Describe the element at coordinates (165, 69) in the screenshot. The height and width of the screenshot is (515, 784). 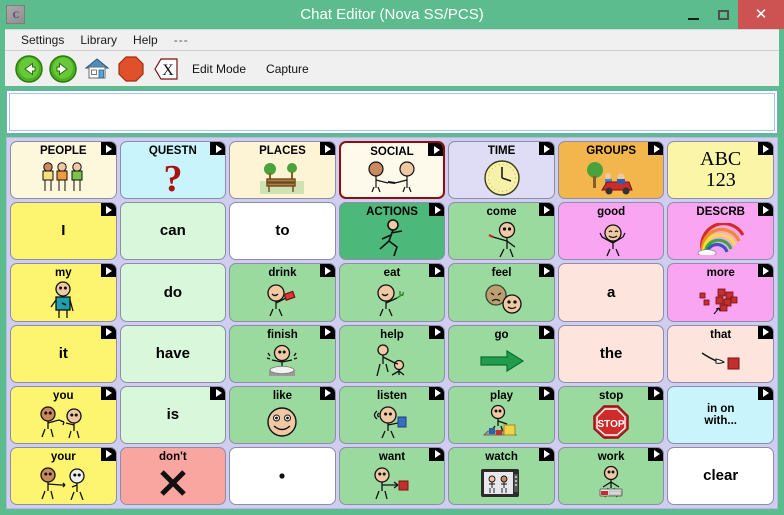
I see `clear-x-icon: X` at that location.